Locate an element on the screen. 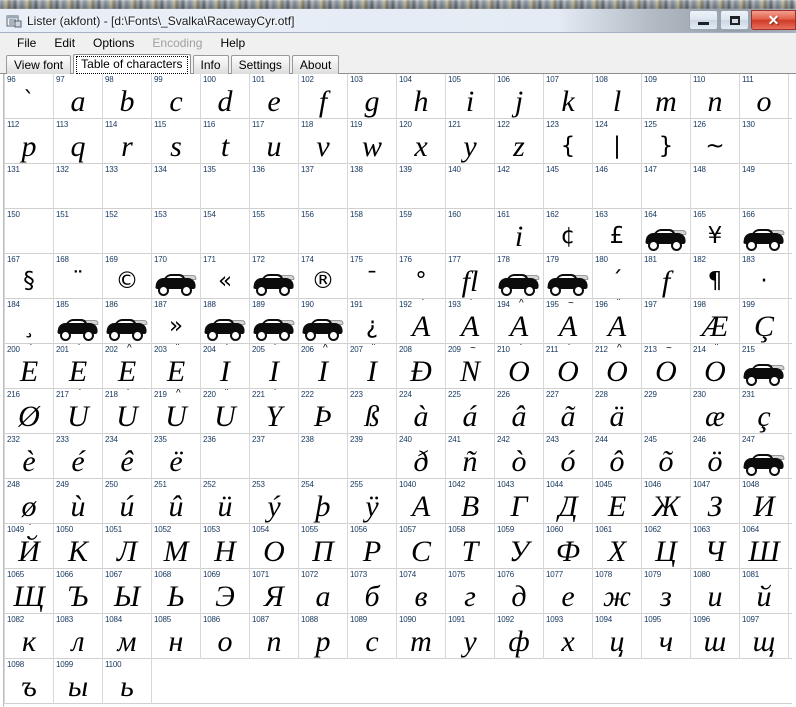 The height and width of the screenshot is (707, 796). character-cell: 1089 с is located at coordinates (372, 636).